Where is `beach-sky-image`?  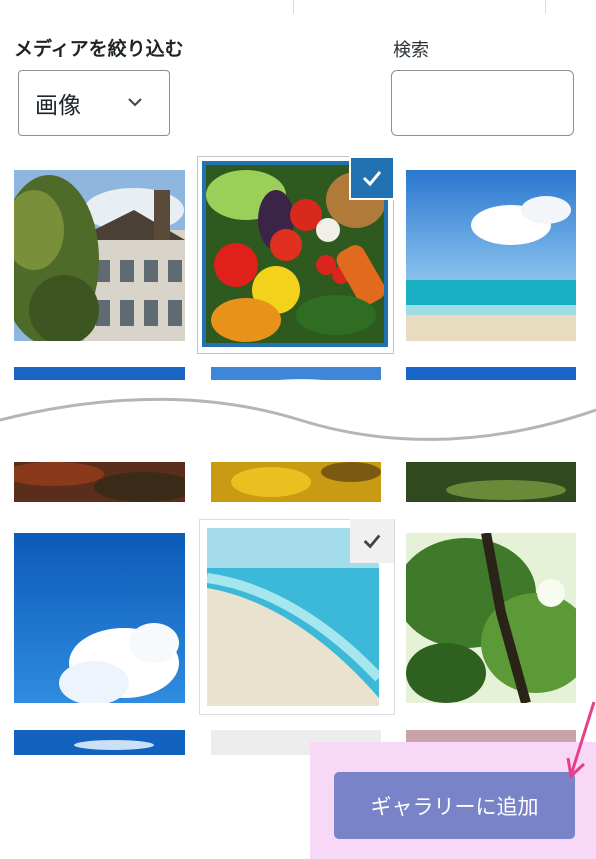 beach-sky-image is located at coordinates (491, 255).